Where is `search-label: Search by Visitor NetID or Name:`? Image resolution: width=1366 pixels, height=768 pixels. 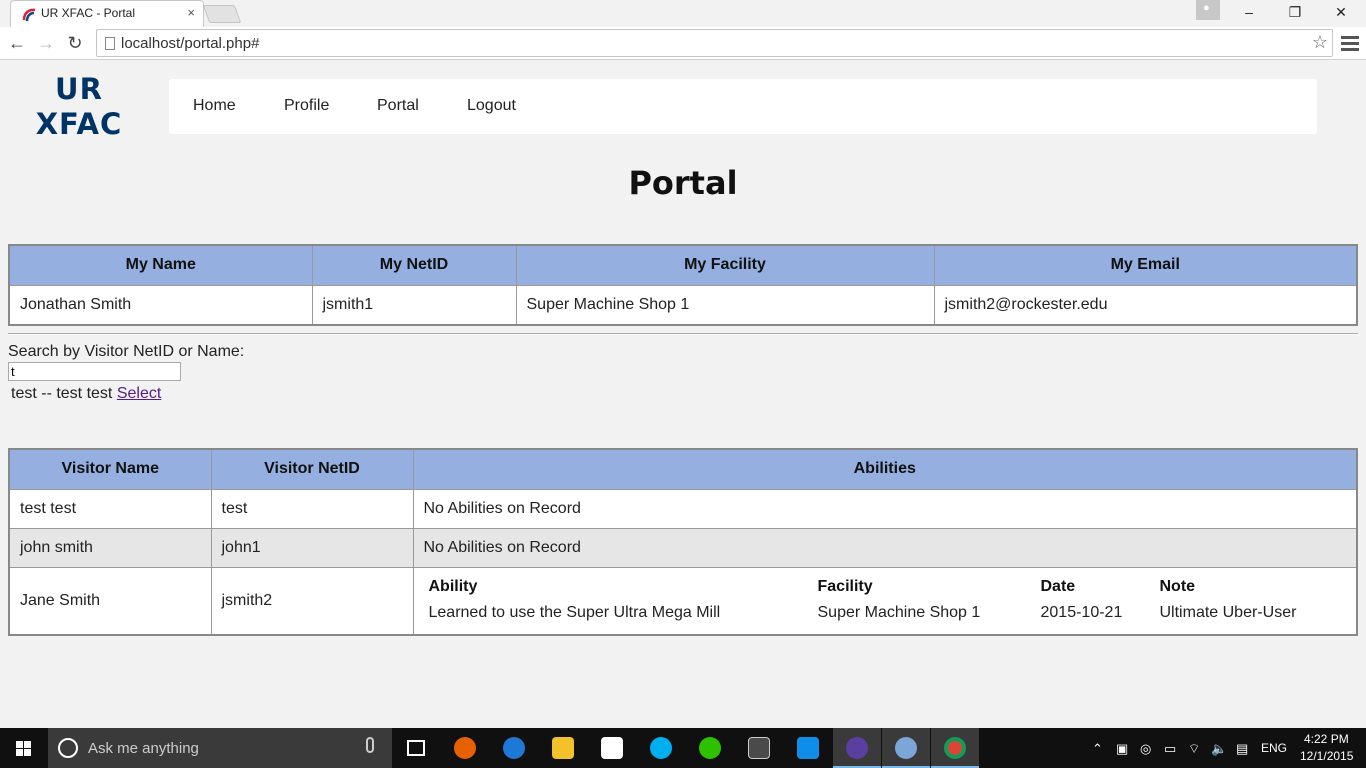 search-label: Search by Visitor NetID or Name: is located at coordinates (126, 351).